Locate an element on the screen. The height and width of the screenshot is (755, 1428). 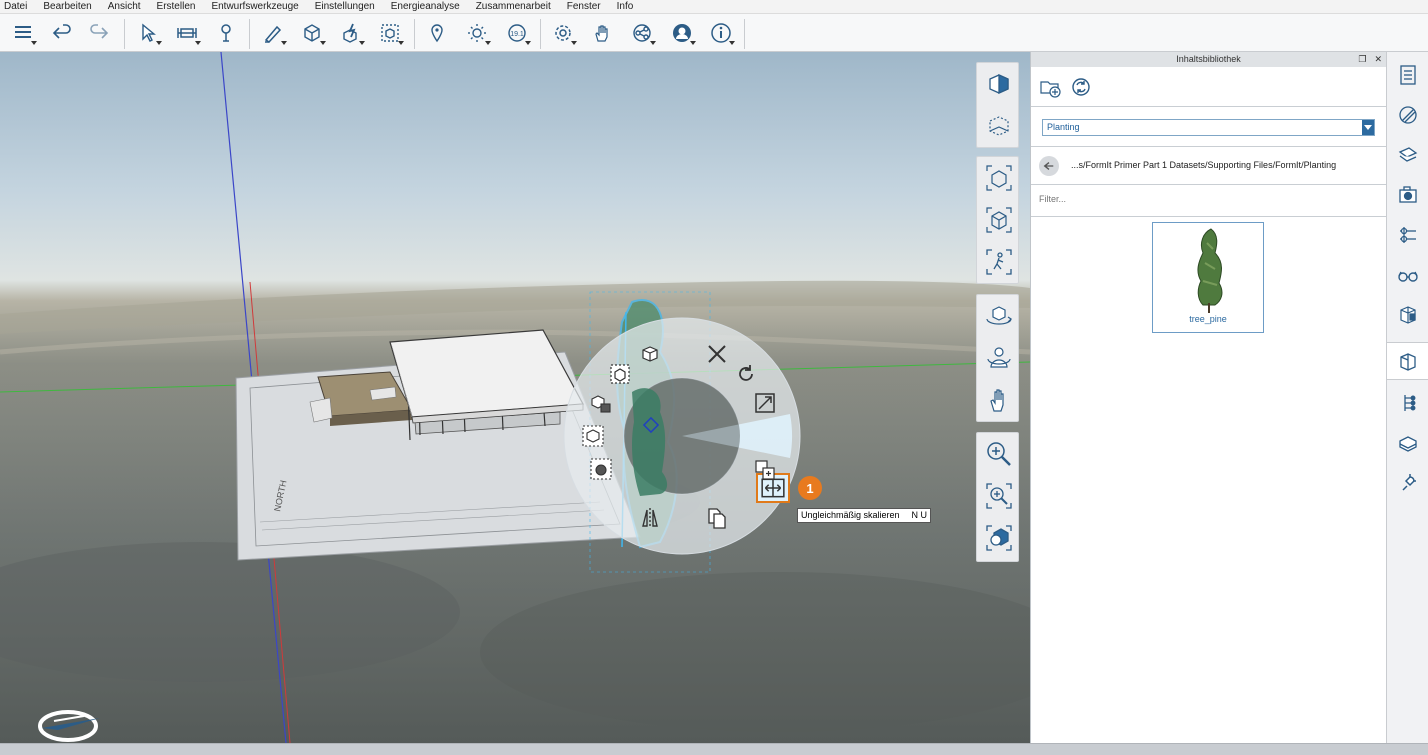
user-icon is located at coordinates (682, 33).